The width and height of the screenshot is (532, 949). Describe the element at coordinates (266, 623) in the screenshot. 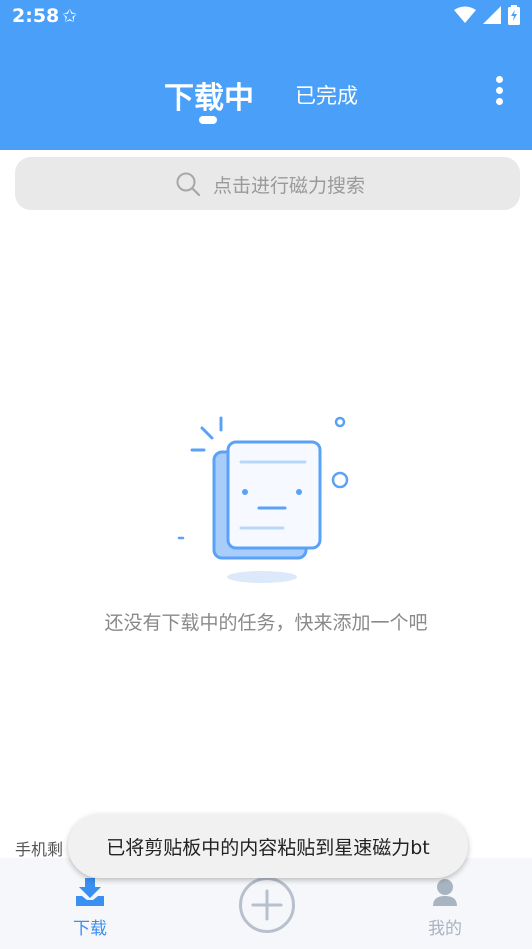

I see `empty-state-message: 还没有下载中的任务，快来添加一个吧` at that location.